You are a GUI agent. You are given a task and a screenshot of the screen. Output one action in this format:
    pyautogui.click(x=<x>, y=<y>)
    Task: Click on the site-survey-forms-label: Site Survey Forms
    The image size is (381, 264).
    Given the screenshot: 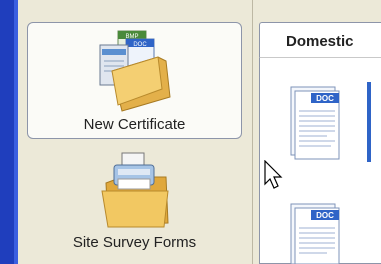 What is the action you would take?
    pyautogui.click(x=134, y=242)
    